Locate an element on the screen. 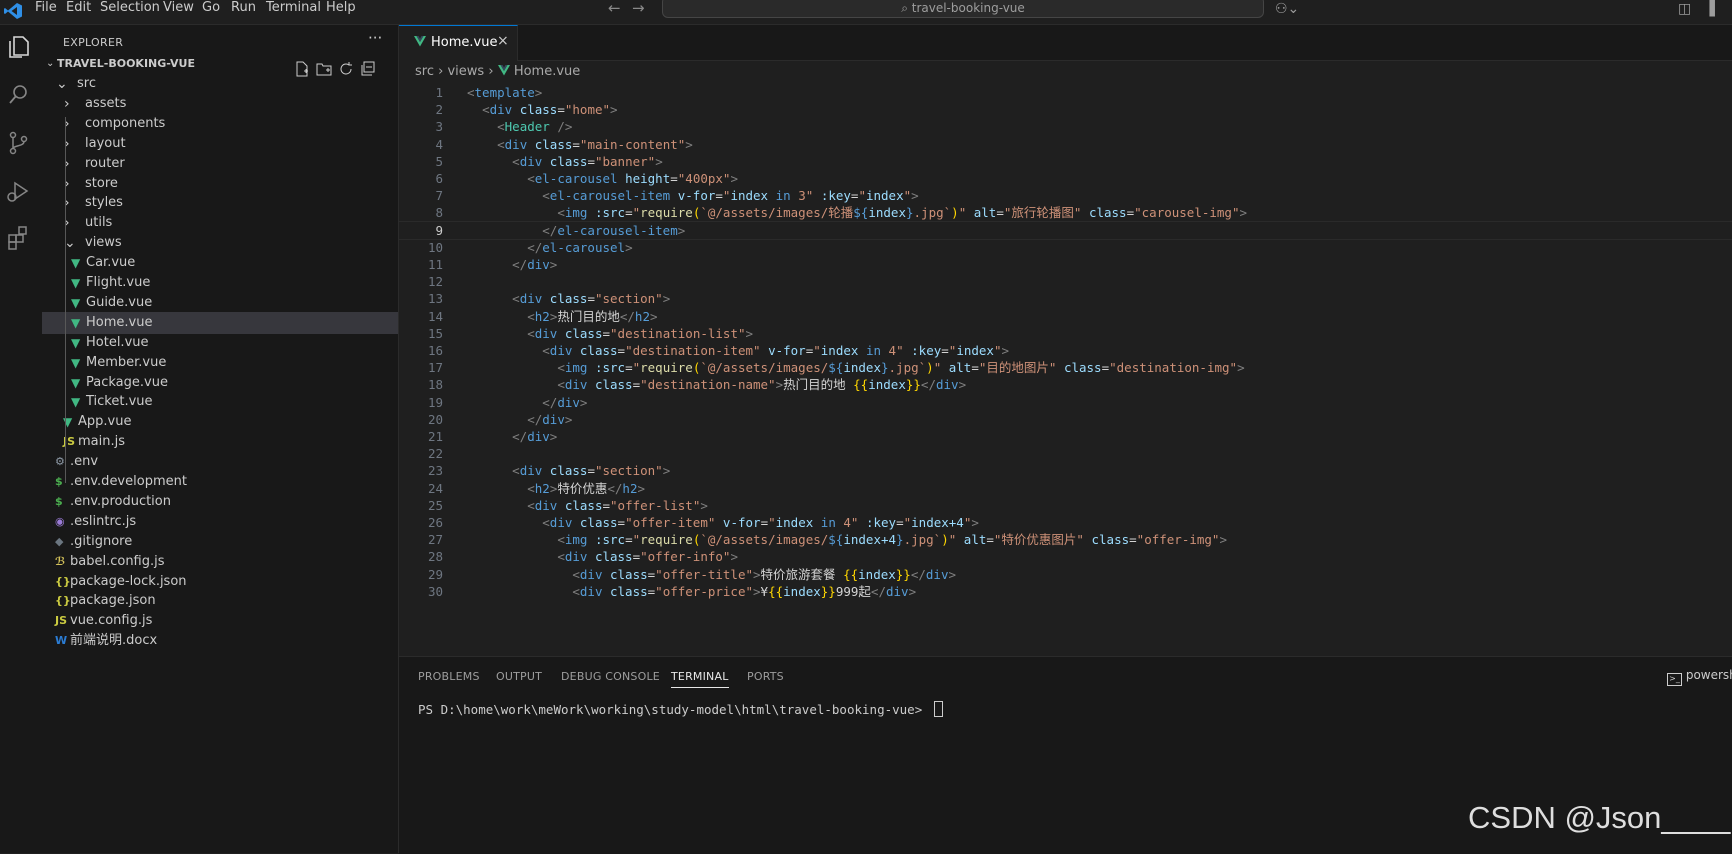  menu-terminal: Terminal is located at coordinates (293, 10).